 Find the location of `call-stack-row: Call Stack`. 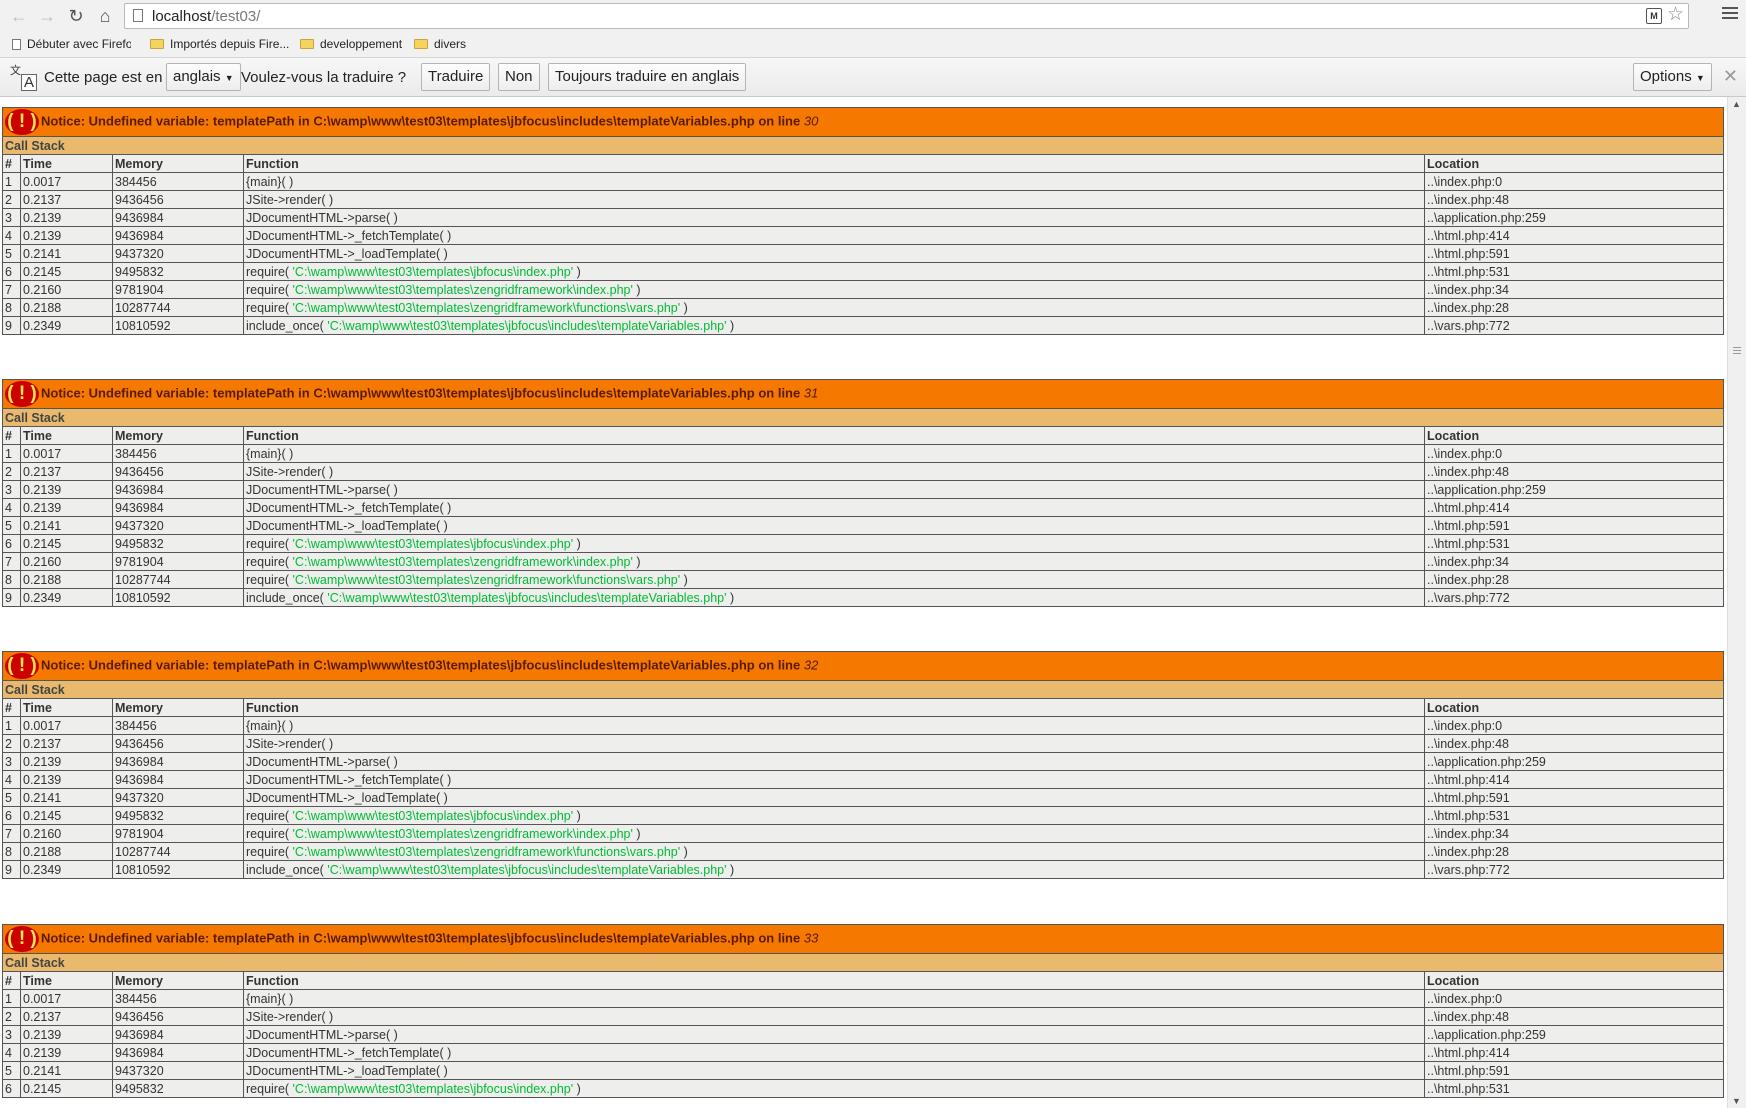

call-stack-row: Call Stack is located at coordinates (863, 962).